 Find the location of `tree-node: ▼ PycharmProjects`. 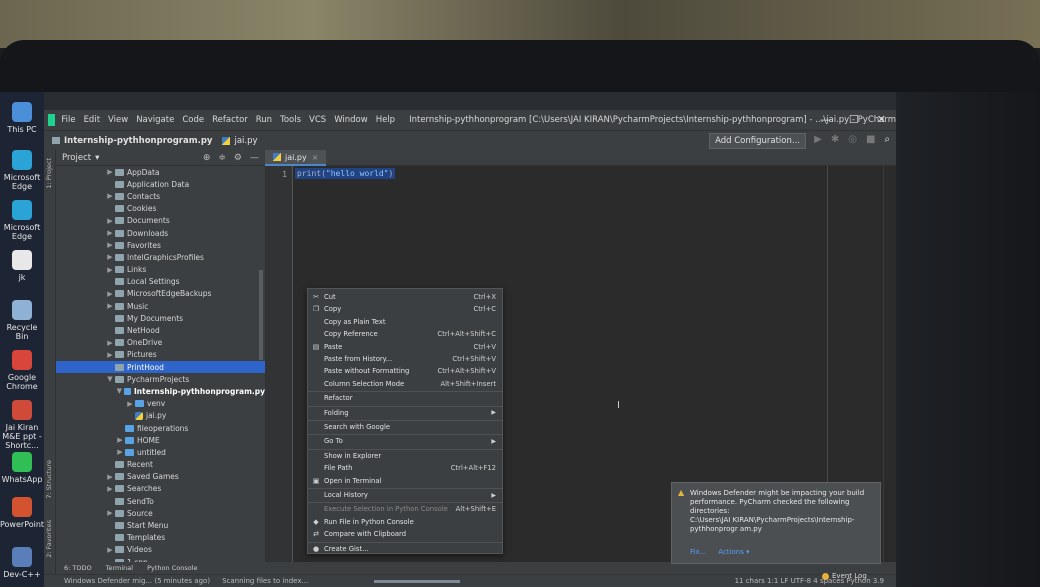

tree-node: ▼ PycharmProjects is located at coordinates (160, 379).